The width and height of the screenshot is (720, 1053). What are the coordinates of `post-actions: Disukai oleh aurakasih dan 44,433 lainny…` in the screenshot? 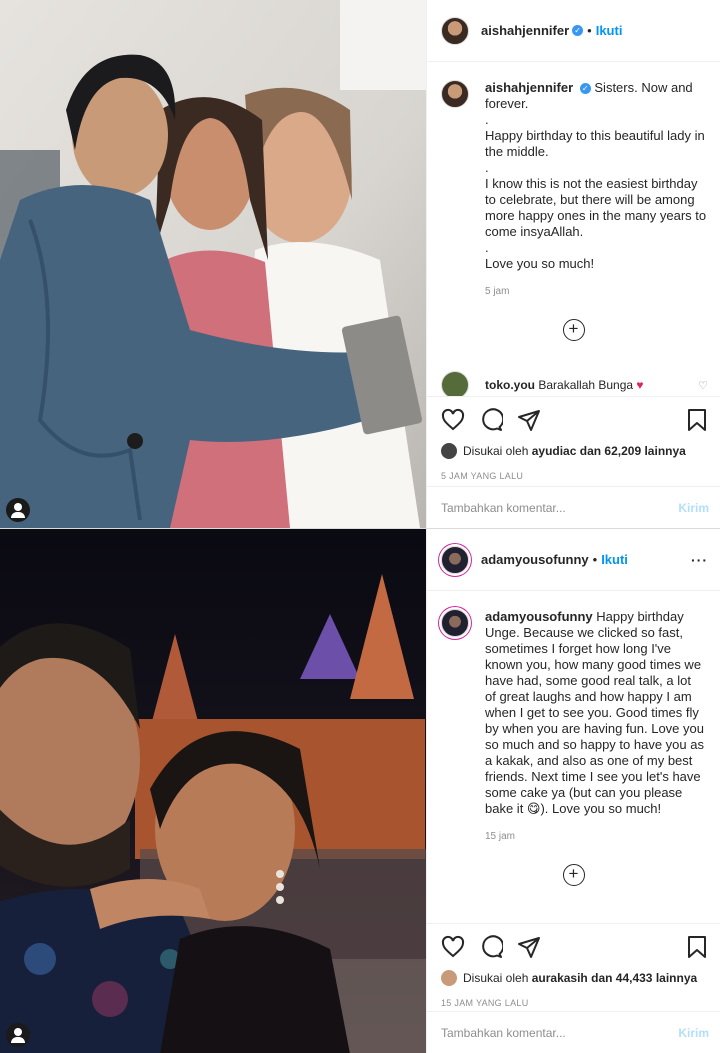 It's located at (573, 965).